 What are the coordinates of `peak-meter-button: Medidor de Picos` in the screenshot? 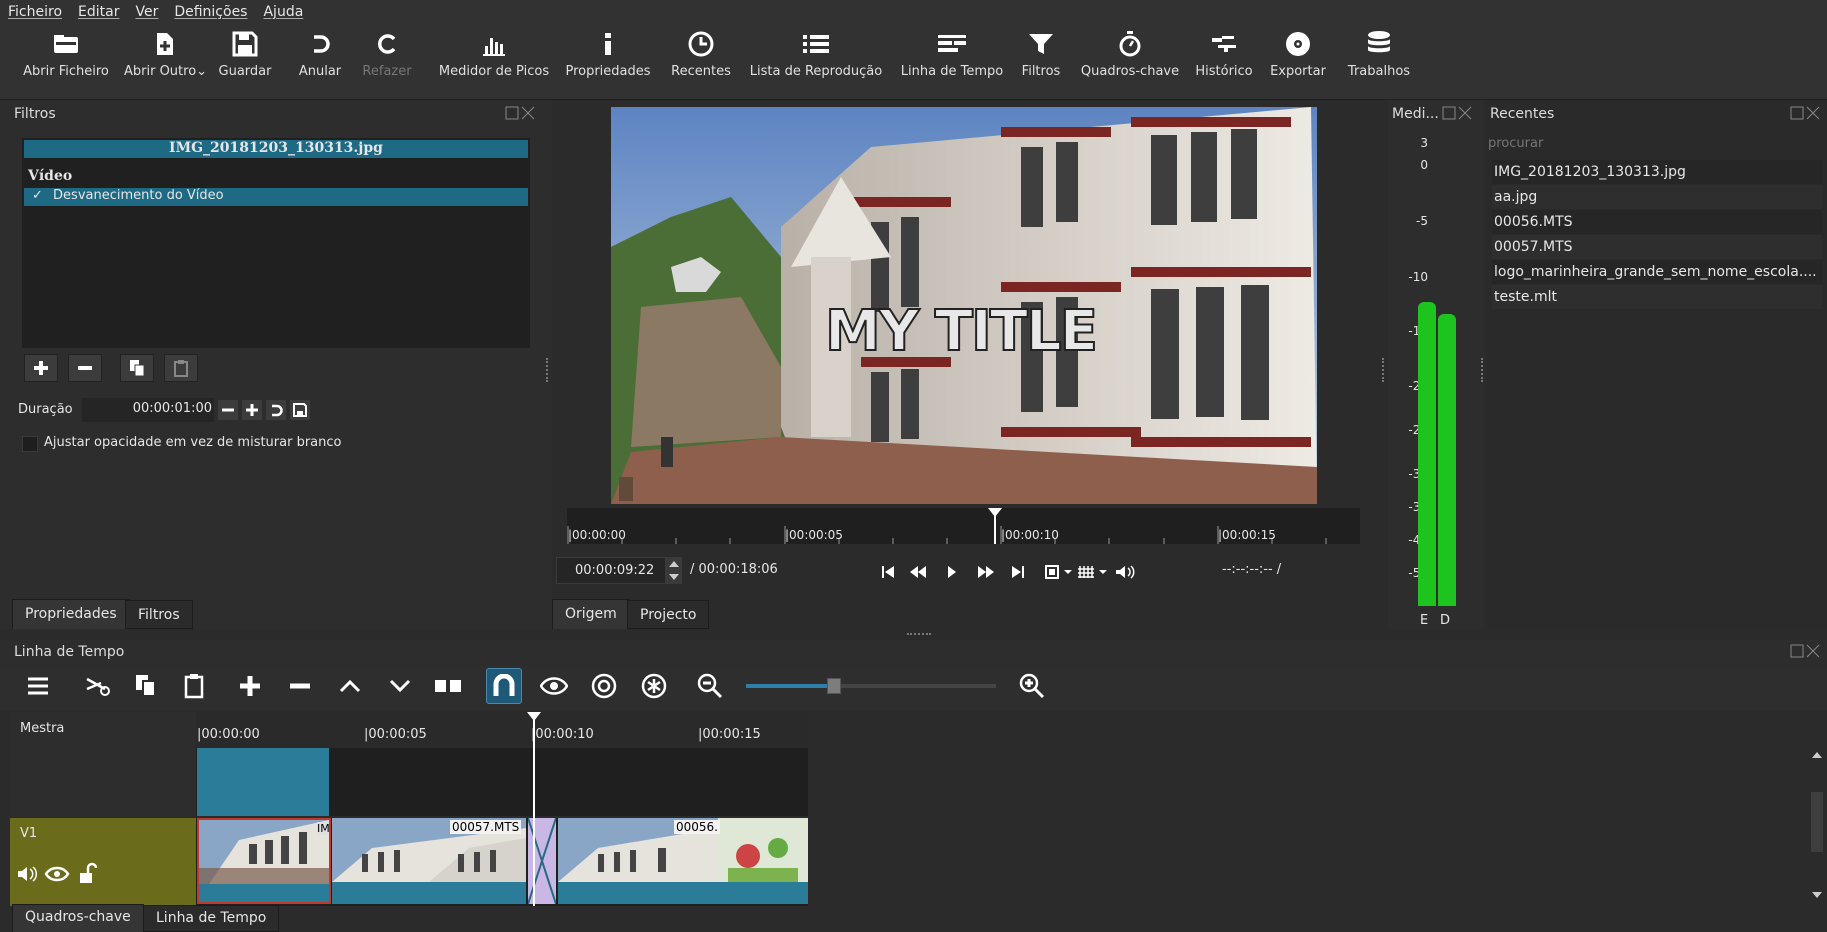 It's located at (494, 62).